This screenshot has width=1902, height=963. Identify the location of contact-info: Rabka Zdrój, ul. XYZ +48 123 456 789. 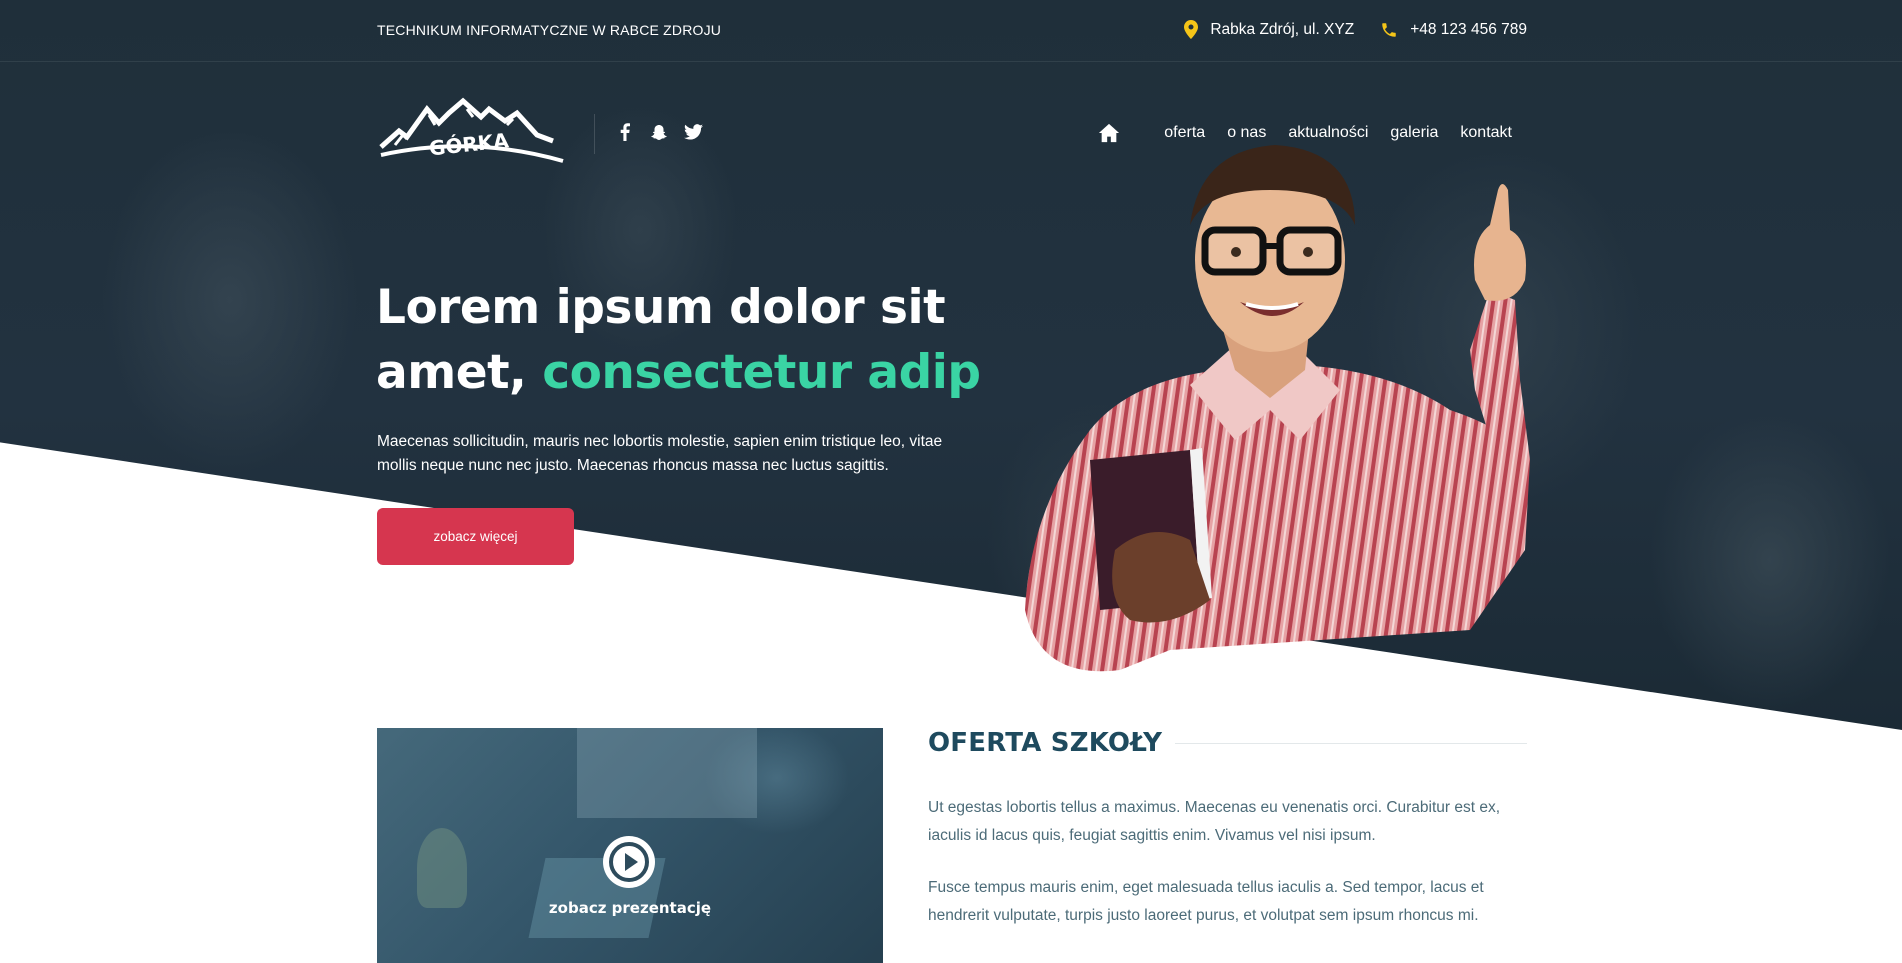
(1342, 29).